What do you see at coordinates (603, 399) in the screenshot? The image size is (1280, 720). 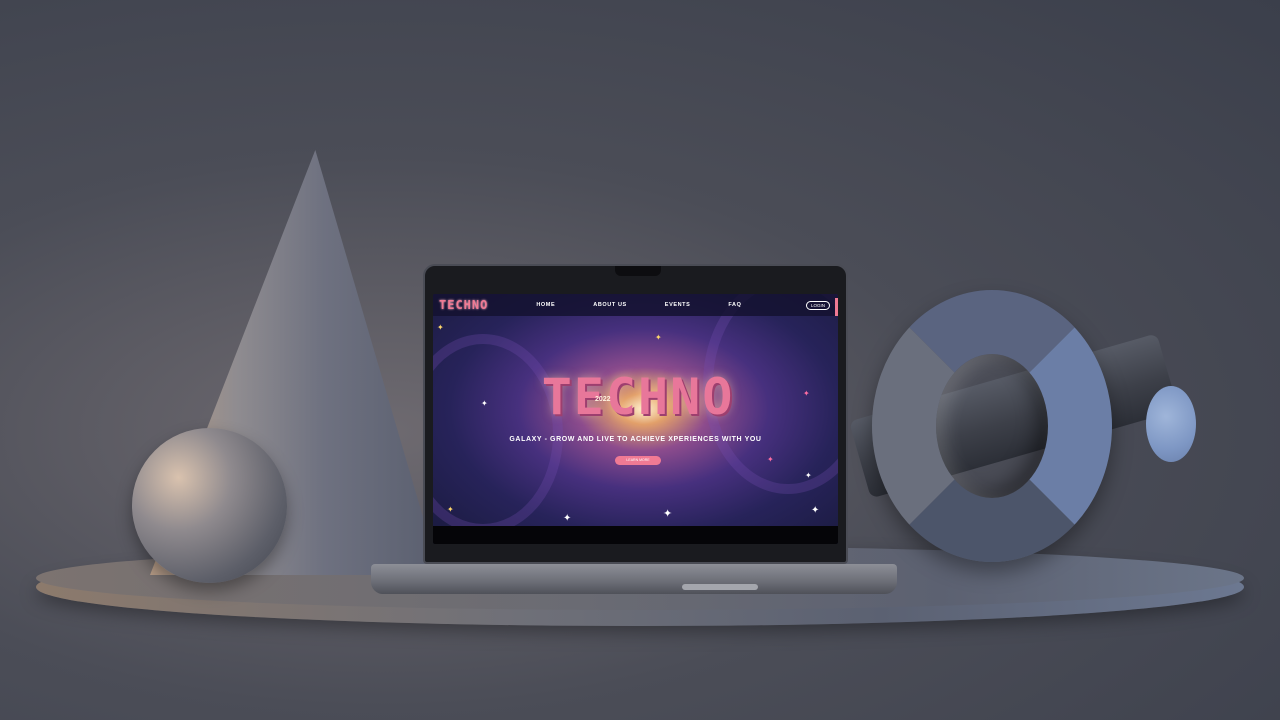 I see `hero-year: 2022` at bounding box center [603, 399].